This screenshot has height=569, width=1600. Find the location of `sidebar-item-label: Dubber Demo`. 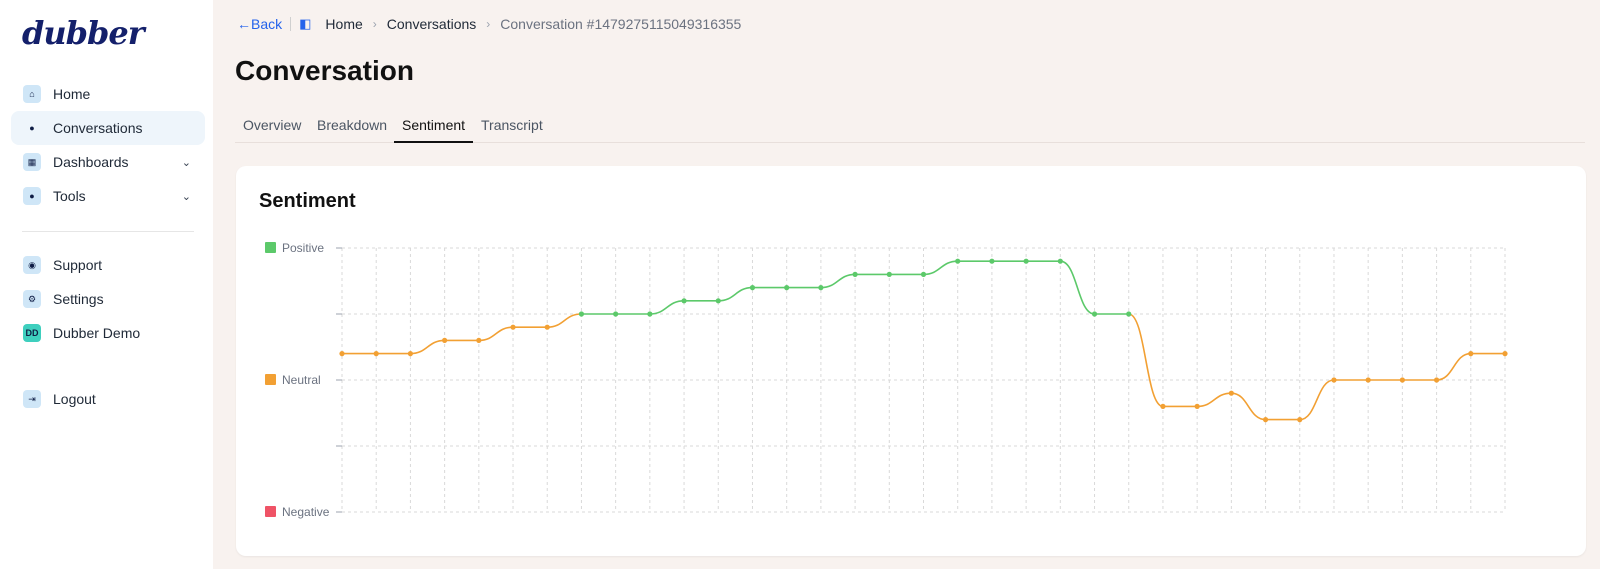

sidebar-item-label: Dubber Demo is located at coordinates (97, 333).